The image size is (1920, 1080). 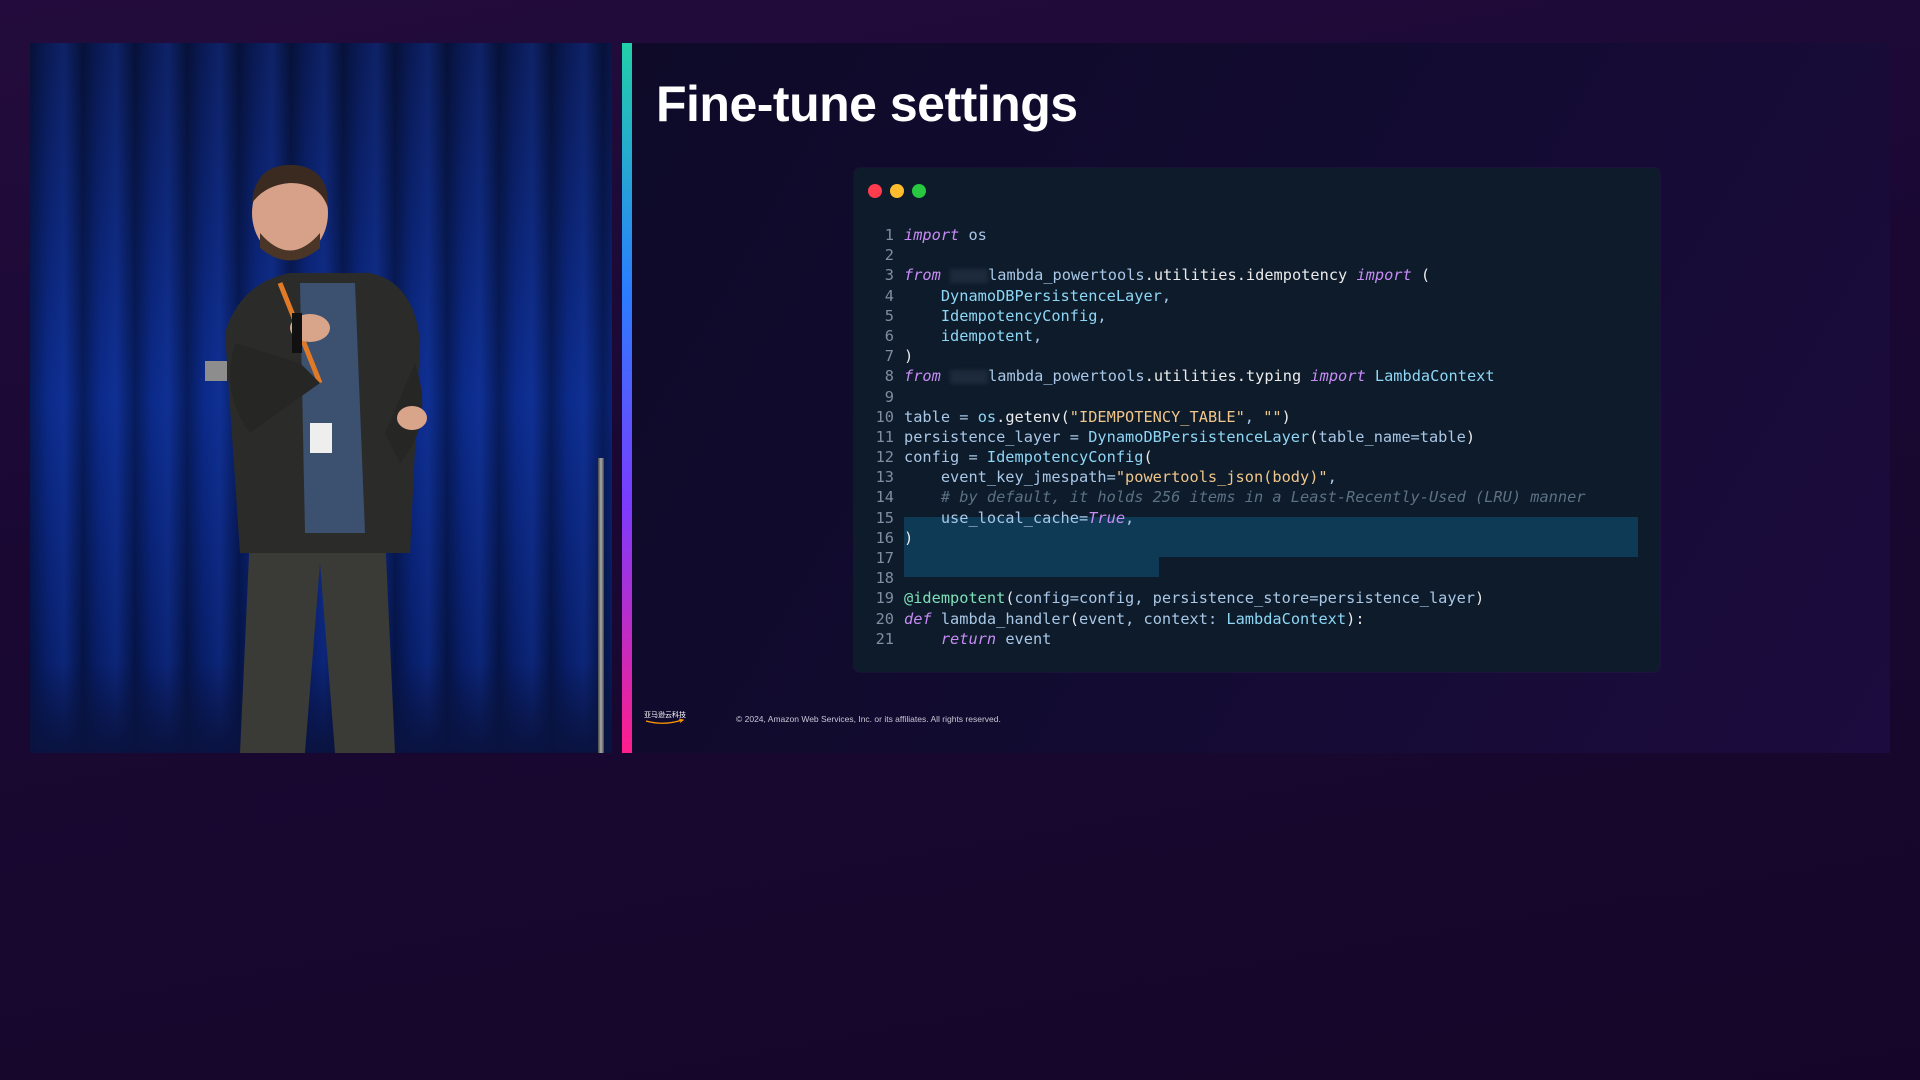 I want to click on aws-china-logo: 亚马逊云科技, so click(x=665, y=717).